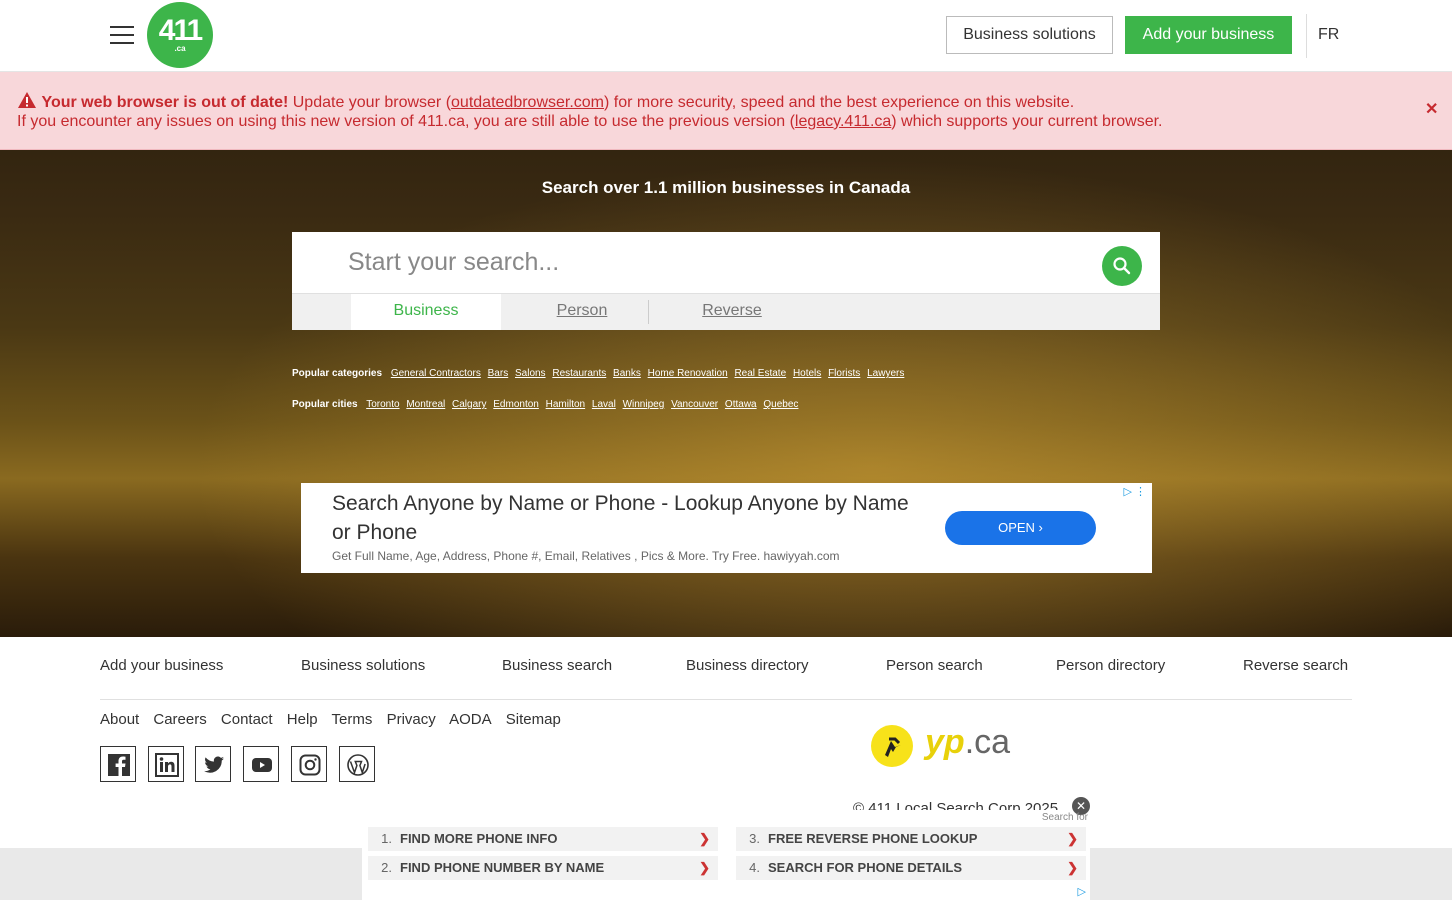 This screenshot has height=900, width=1452. What do you see at coordinates (1064, 817) in the screenshot?
I see `search-for-label: Search for` at bounding box center [1064, 817].